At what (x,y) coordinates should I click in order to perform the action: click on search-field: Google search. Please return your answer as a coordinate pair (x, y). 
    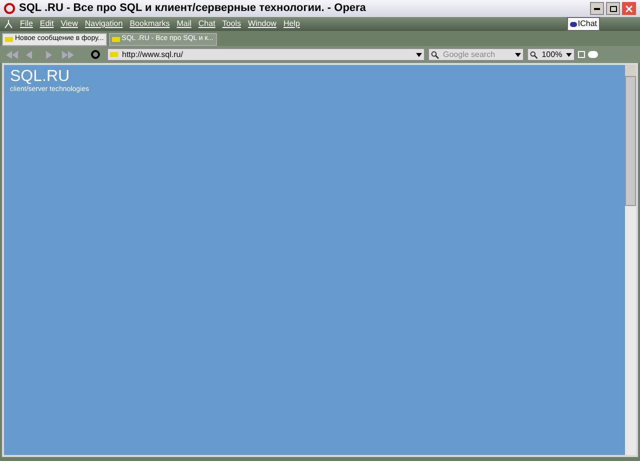
    Looking at the image, I should click on (476, 54).